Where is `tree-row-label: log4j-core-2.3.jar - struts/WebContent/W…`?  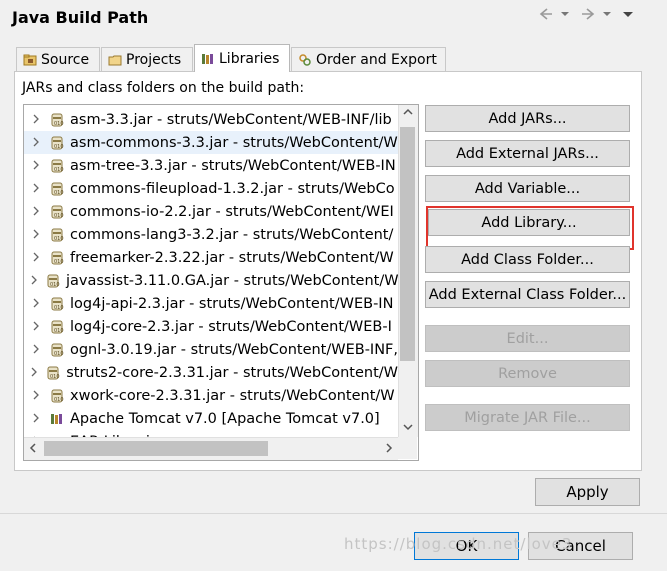
tree-row-label: log4j-core-2.3.jar - struts/WebContent/W… is located at coordinates (231, 326).